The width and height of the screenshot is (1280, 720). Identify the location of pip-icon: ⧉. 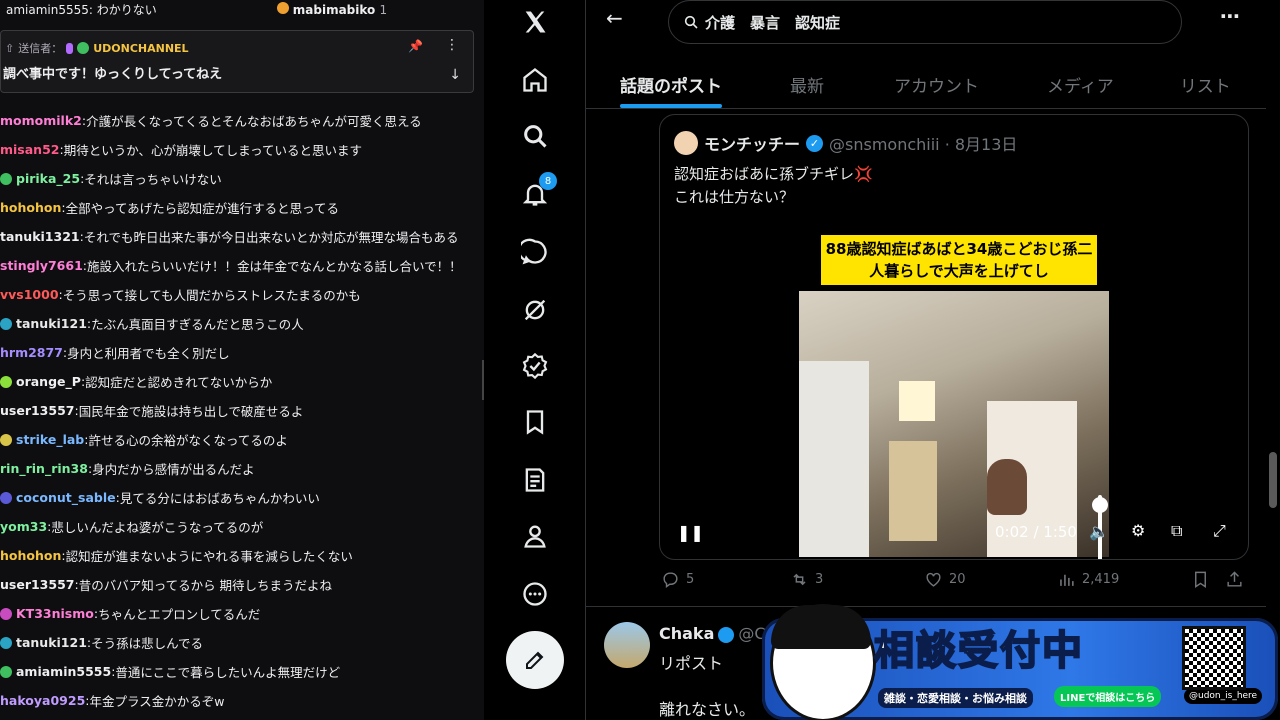
(1176, 531).